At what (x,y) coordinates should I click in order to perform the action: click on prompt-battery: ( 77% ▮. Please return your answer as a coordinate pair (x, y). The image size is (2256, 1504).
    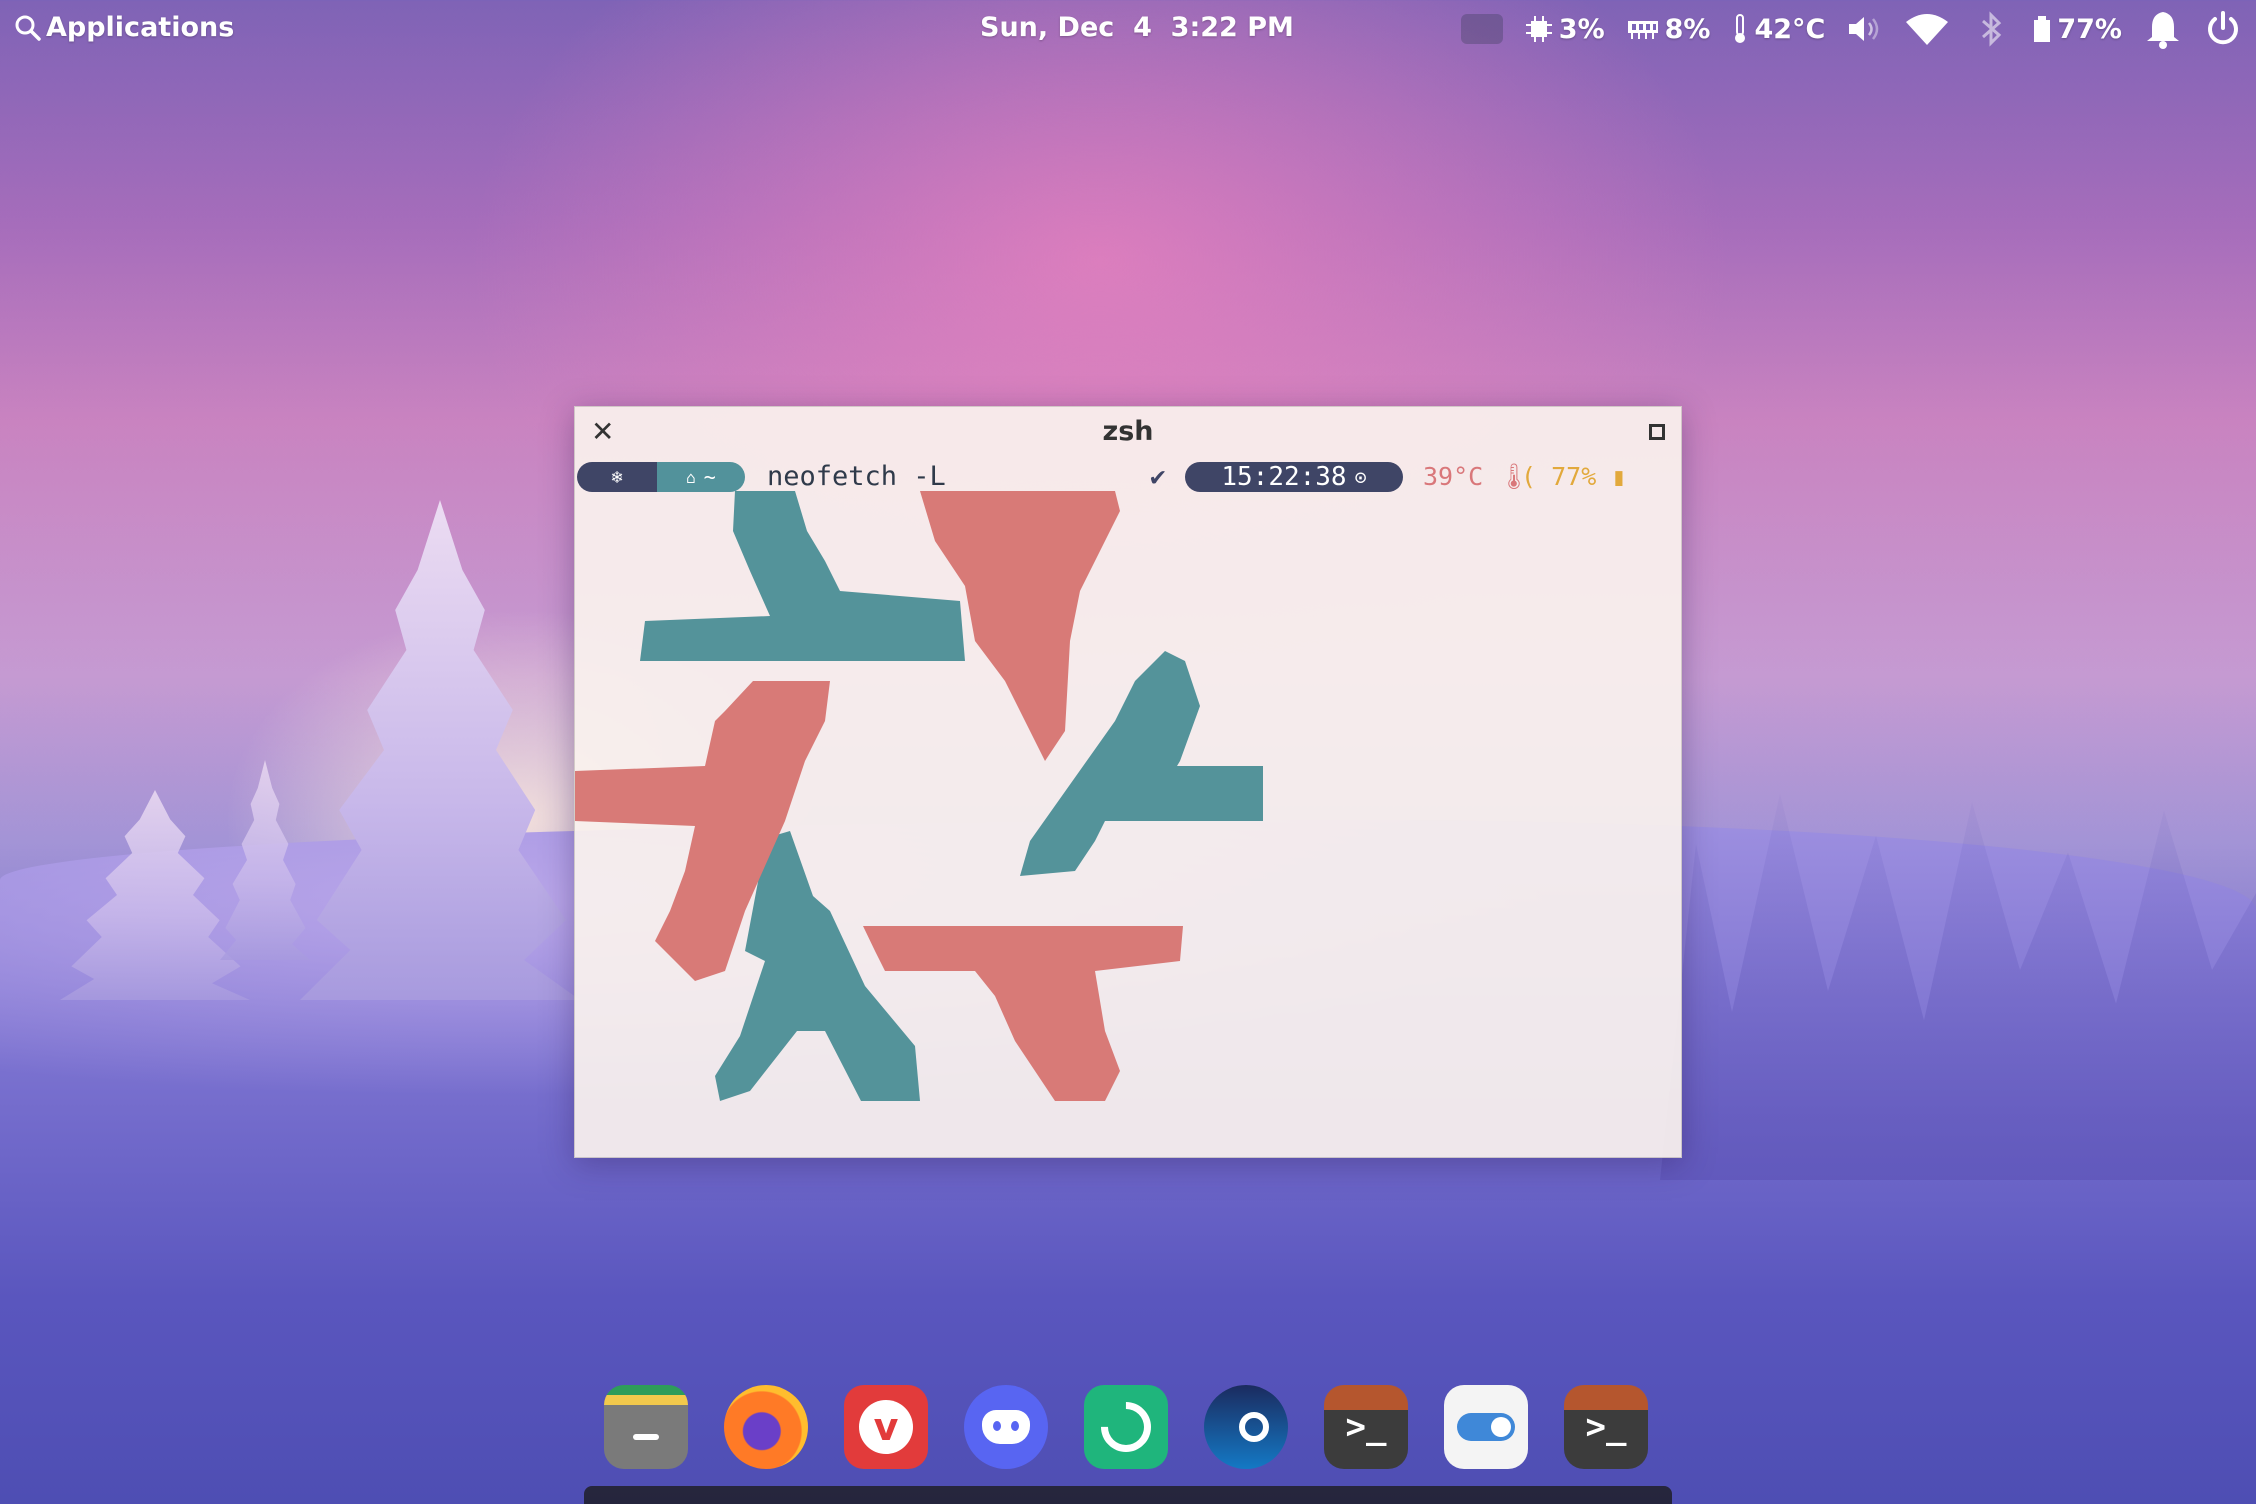
    Looking at the image, I should click on (1573, 477).